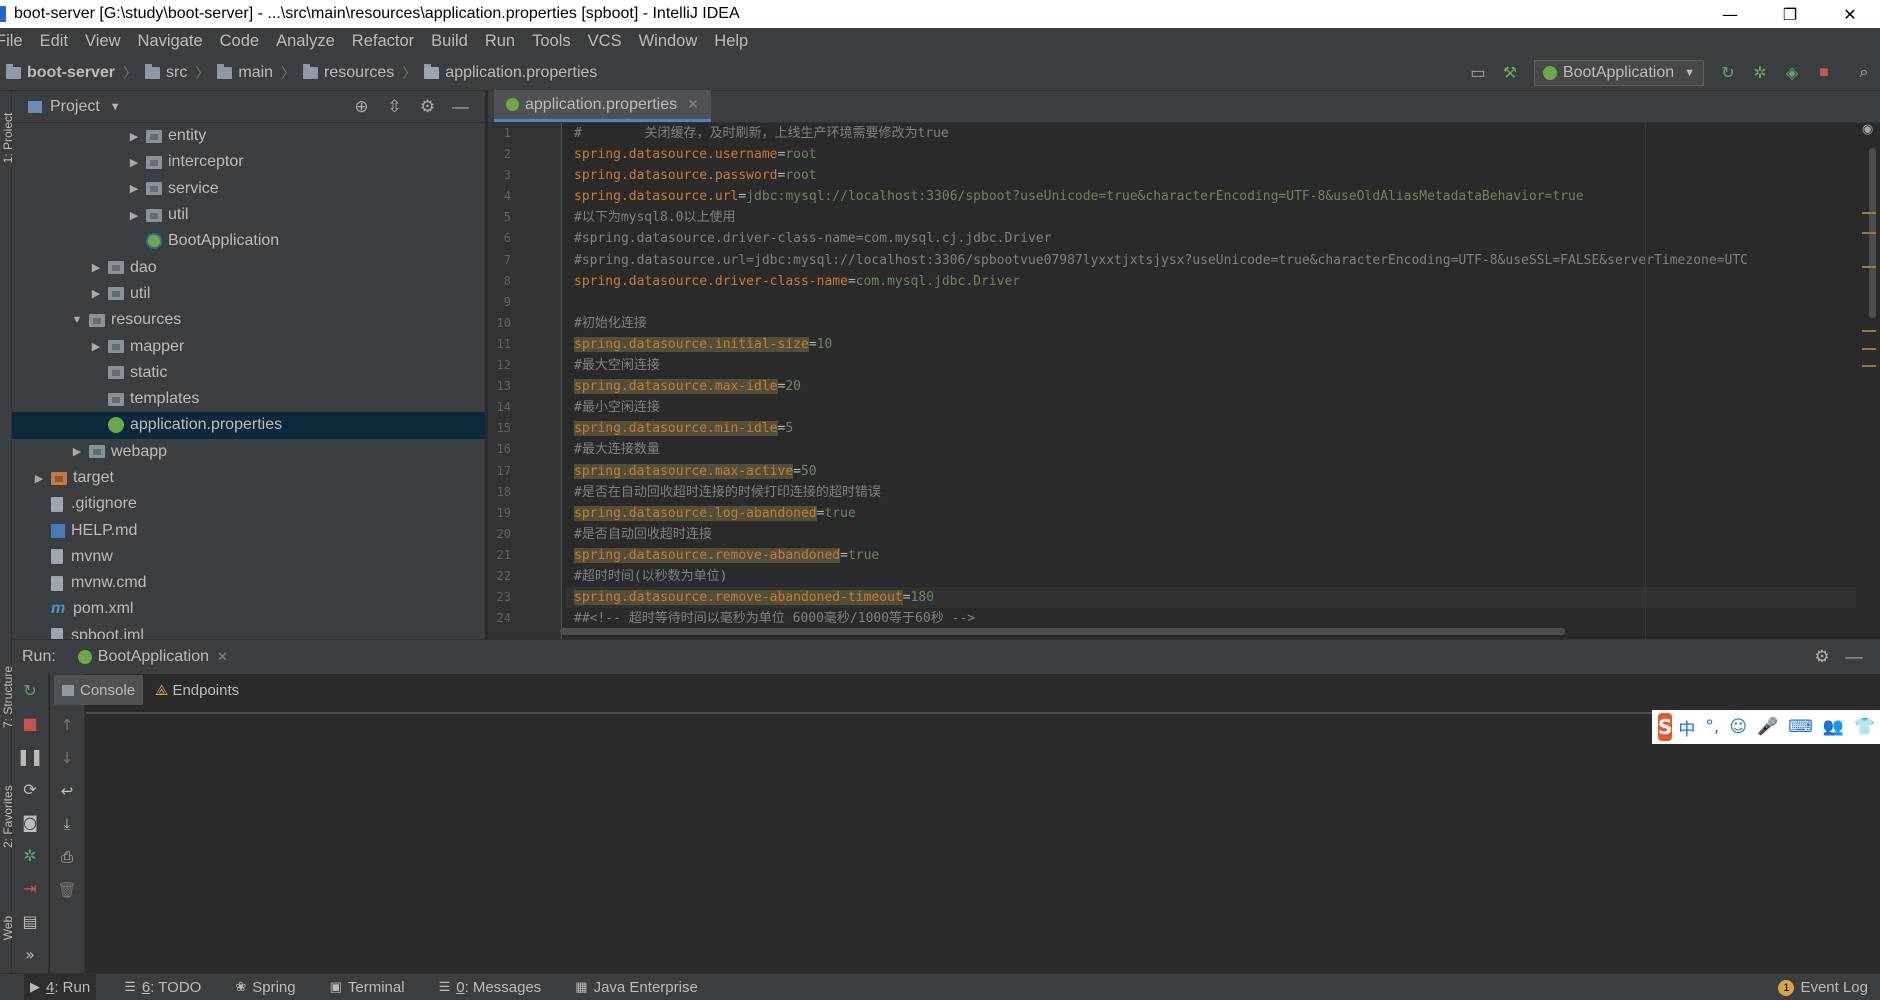  What do you see at coordinates (1211, 344) in the screenshot?
I see `code-line: spring.datasource.initial-size=10` at bounding box center [1211, 344].